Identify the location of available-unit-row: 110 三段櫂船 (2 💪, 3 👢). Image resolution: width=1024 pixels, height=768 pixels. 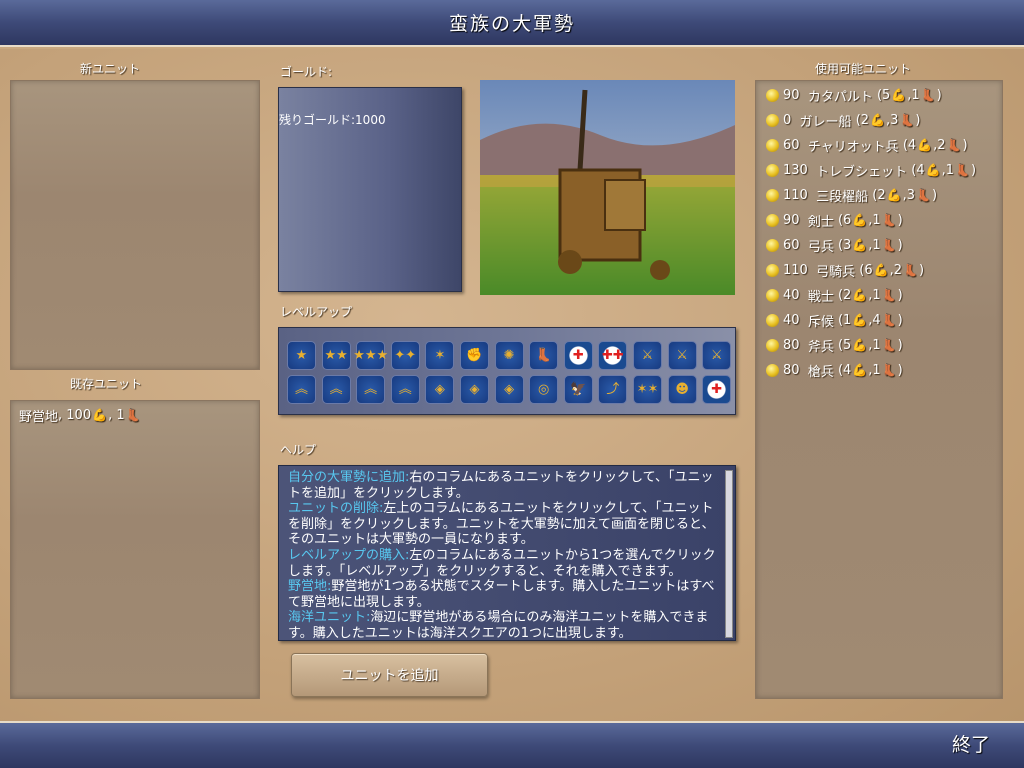
(851, 195).